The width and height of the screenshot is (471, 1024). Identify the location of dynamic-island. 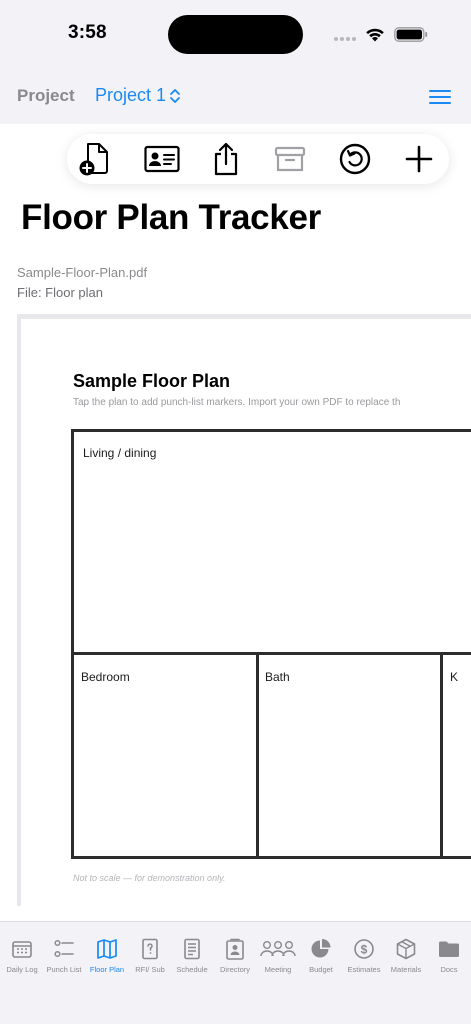
(235, 34).